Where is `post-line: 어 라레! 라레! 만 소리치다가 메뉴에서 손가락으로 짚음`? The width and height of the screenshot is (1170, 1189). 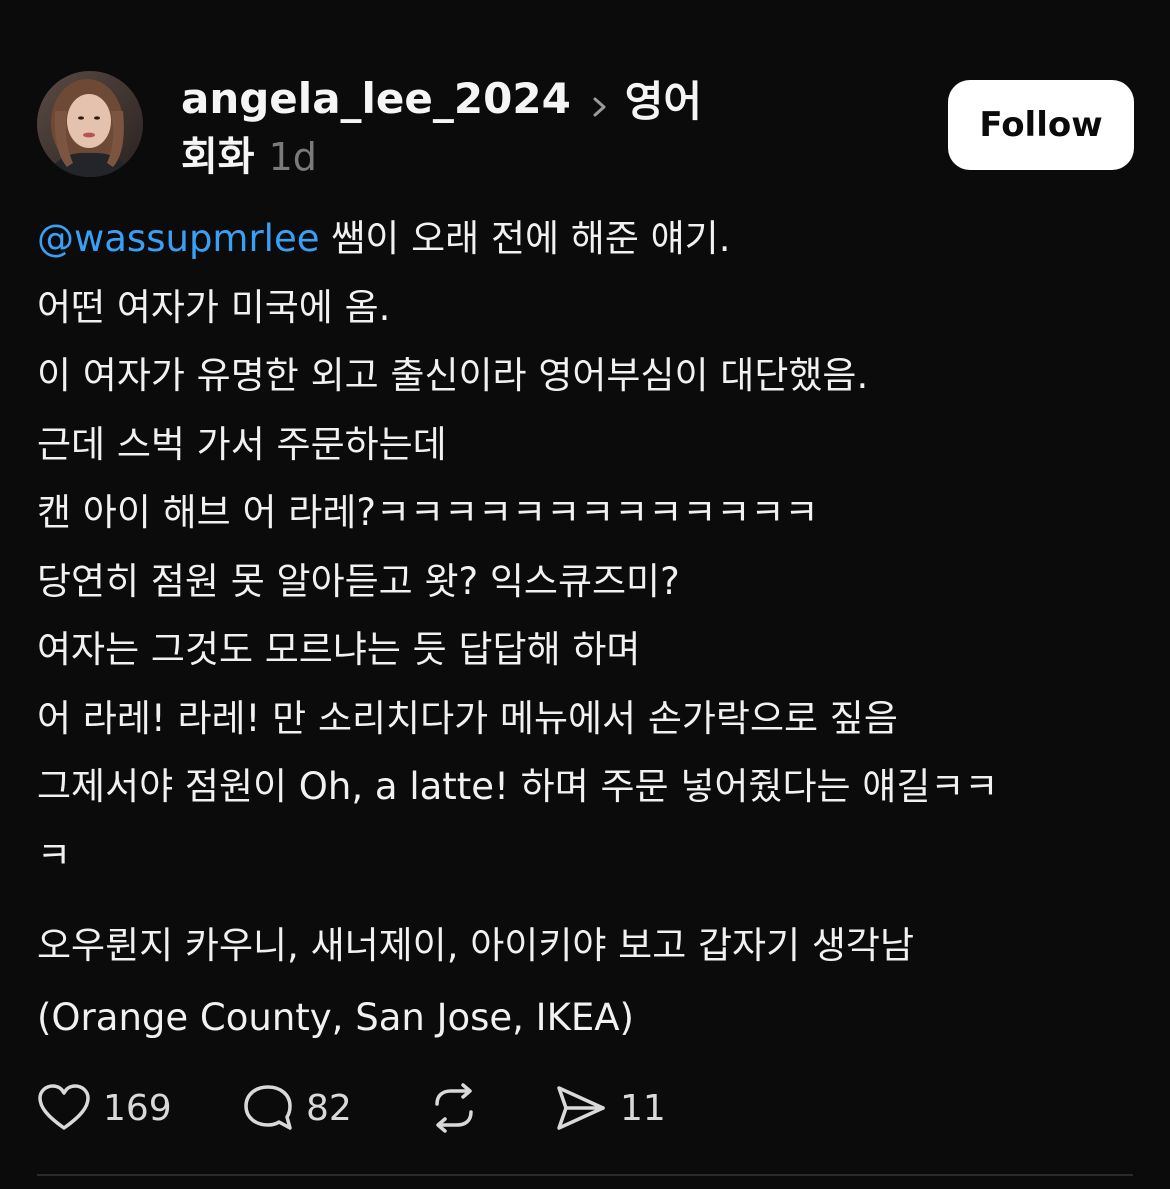 post-line: 어 라레! 라레! 만 소리치다가 메뉴에서 손가락으로 짚음 is located at coordinates (467, 718).